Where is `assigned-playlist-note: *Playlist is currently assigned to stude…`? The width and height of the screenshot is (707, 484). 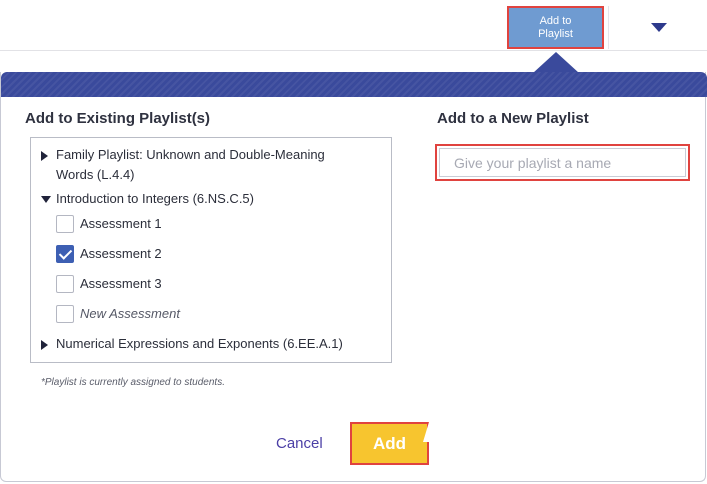 assigned-playlist-note: *Playlist is currently assigned to stude… is located at coordinates (133, 382).